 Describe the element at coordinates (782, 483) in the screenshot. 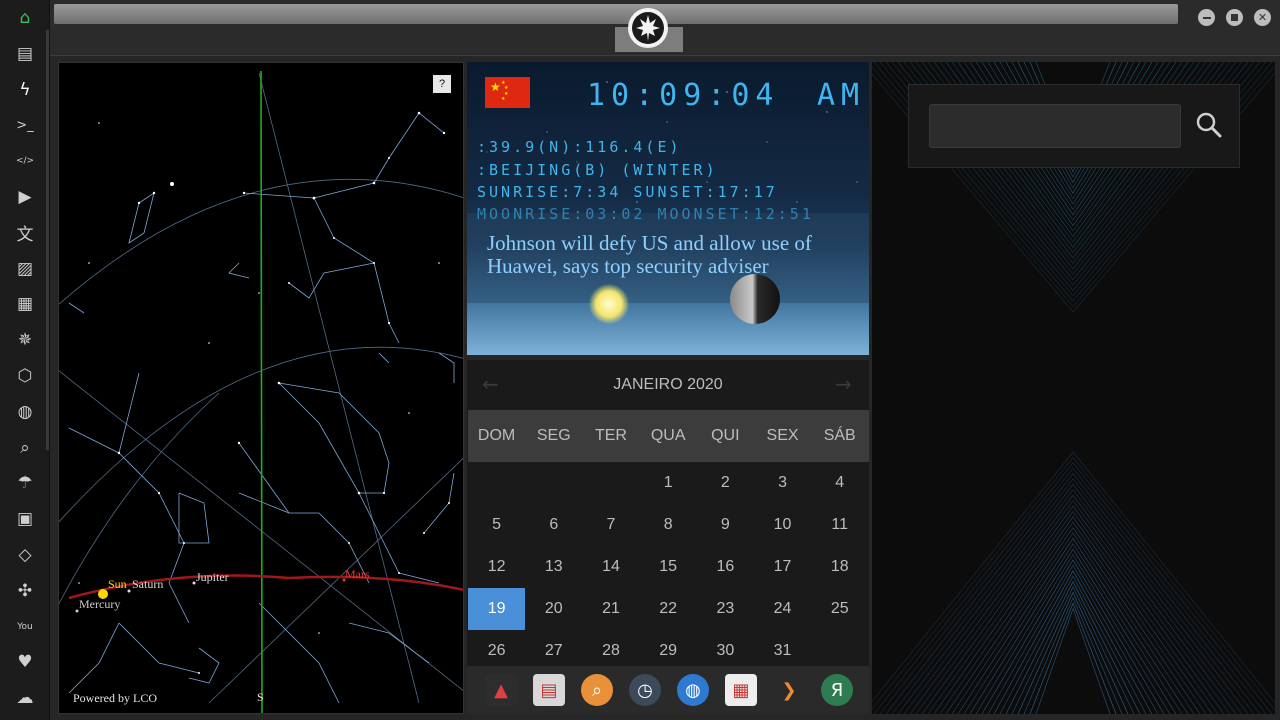

I see `calendar-day: 3` at that location.